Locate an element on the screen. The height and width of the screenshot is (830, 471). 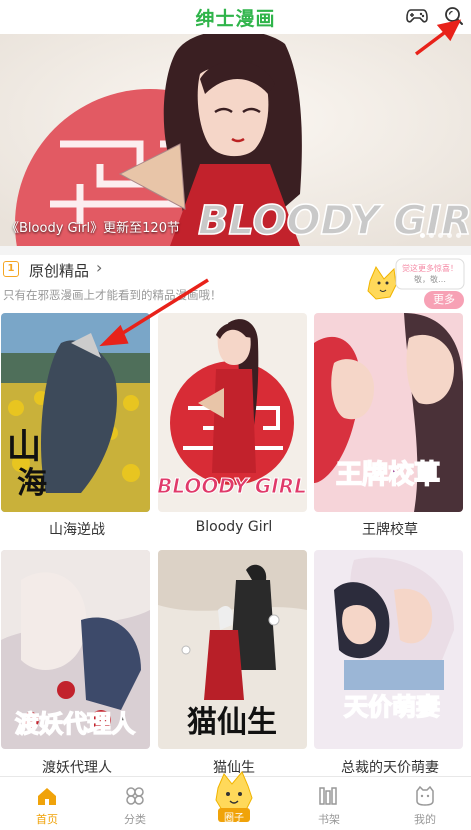
top-bar: 绅士漫画 is located at coordinates (235, 17).